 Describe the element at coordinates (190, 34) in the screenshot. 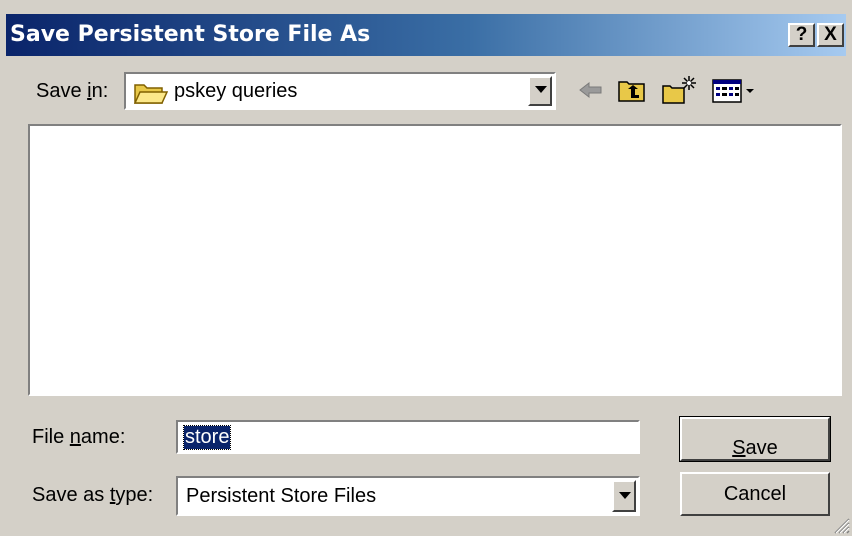

I see `dialog-title: Save Persistent Store File As` at that location.